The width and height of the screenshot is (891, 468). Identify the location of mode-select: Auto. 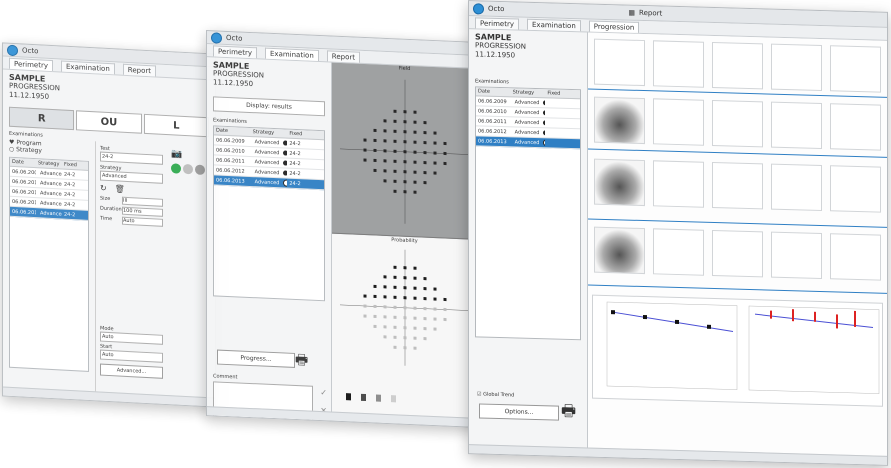
(131, 338).